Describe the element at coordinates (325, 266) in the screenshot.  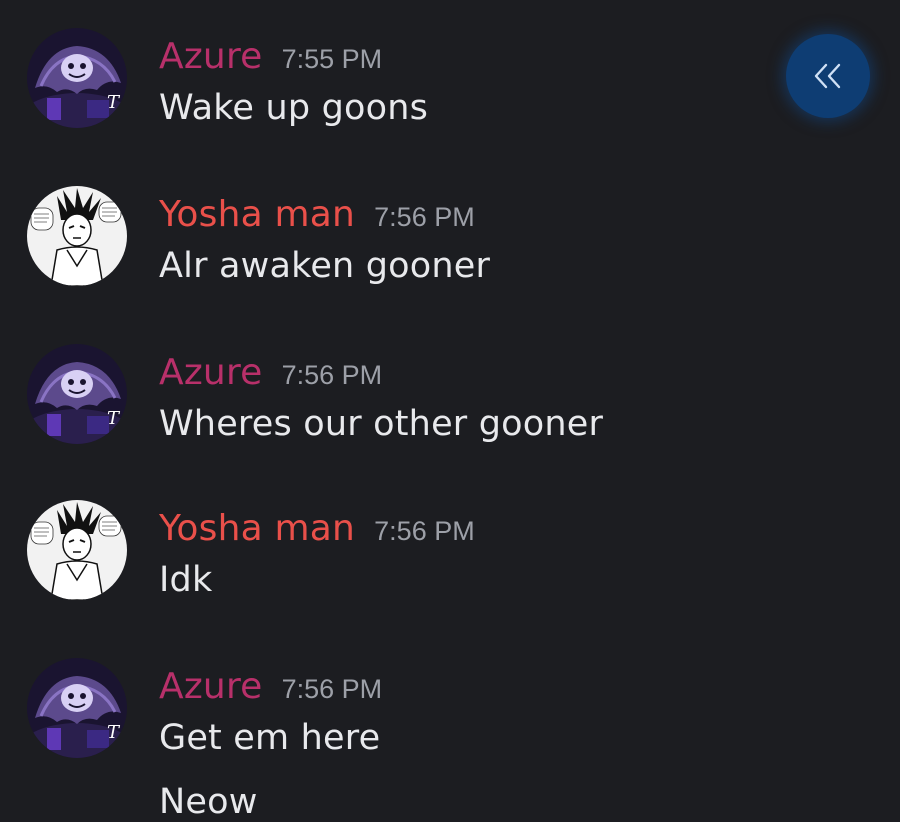
I see `message-text: Alr awaken gooner` at that location.